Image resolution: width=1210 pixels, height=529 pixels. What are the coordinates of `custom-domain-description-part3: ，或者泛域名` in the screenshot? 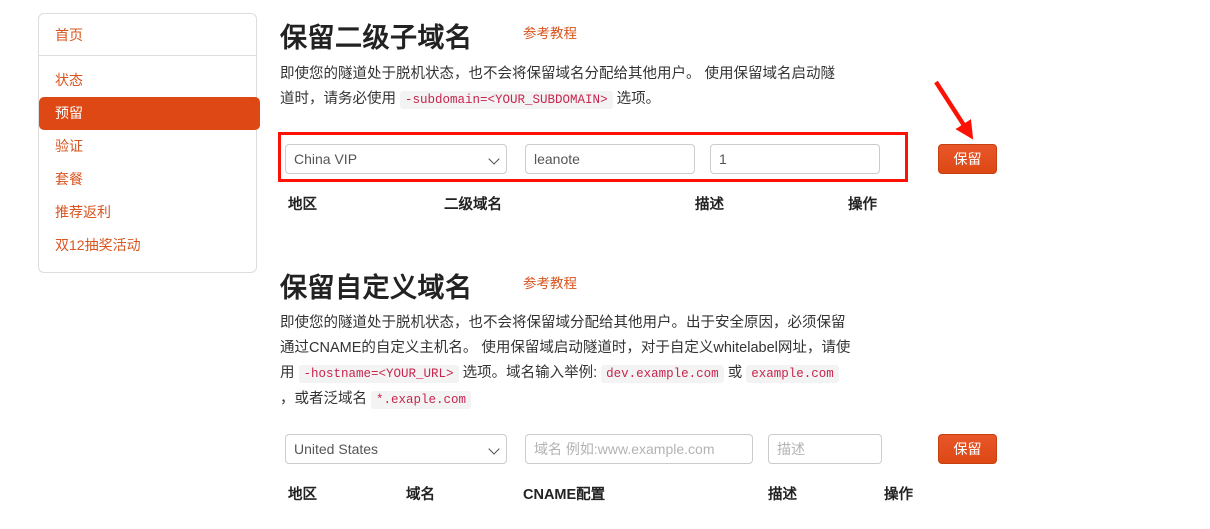 It's located at (323, 399).